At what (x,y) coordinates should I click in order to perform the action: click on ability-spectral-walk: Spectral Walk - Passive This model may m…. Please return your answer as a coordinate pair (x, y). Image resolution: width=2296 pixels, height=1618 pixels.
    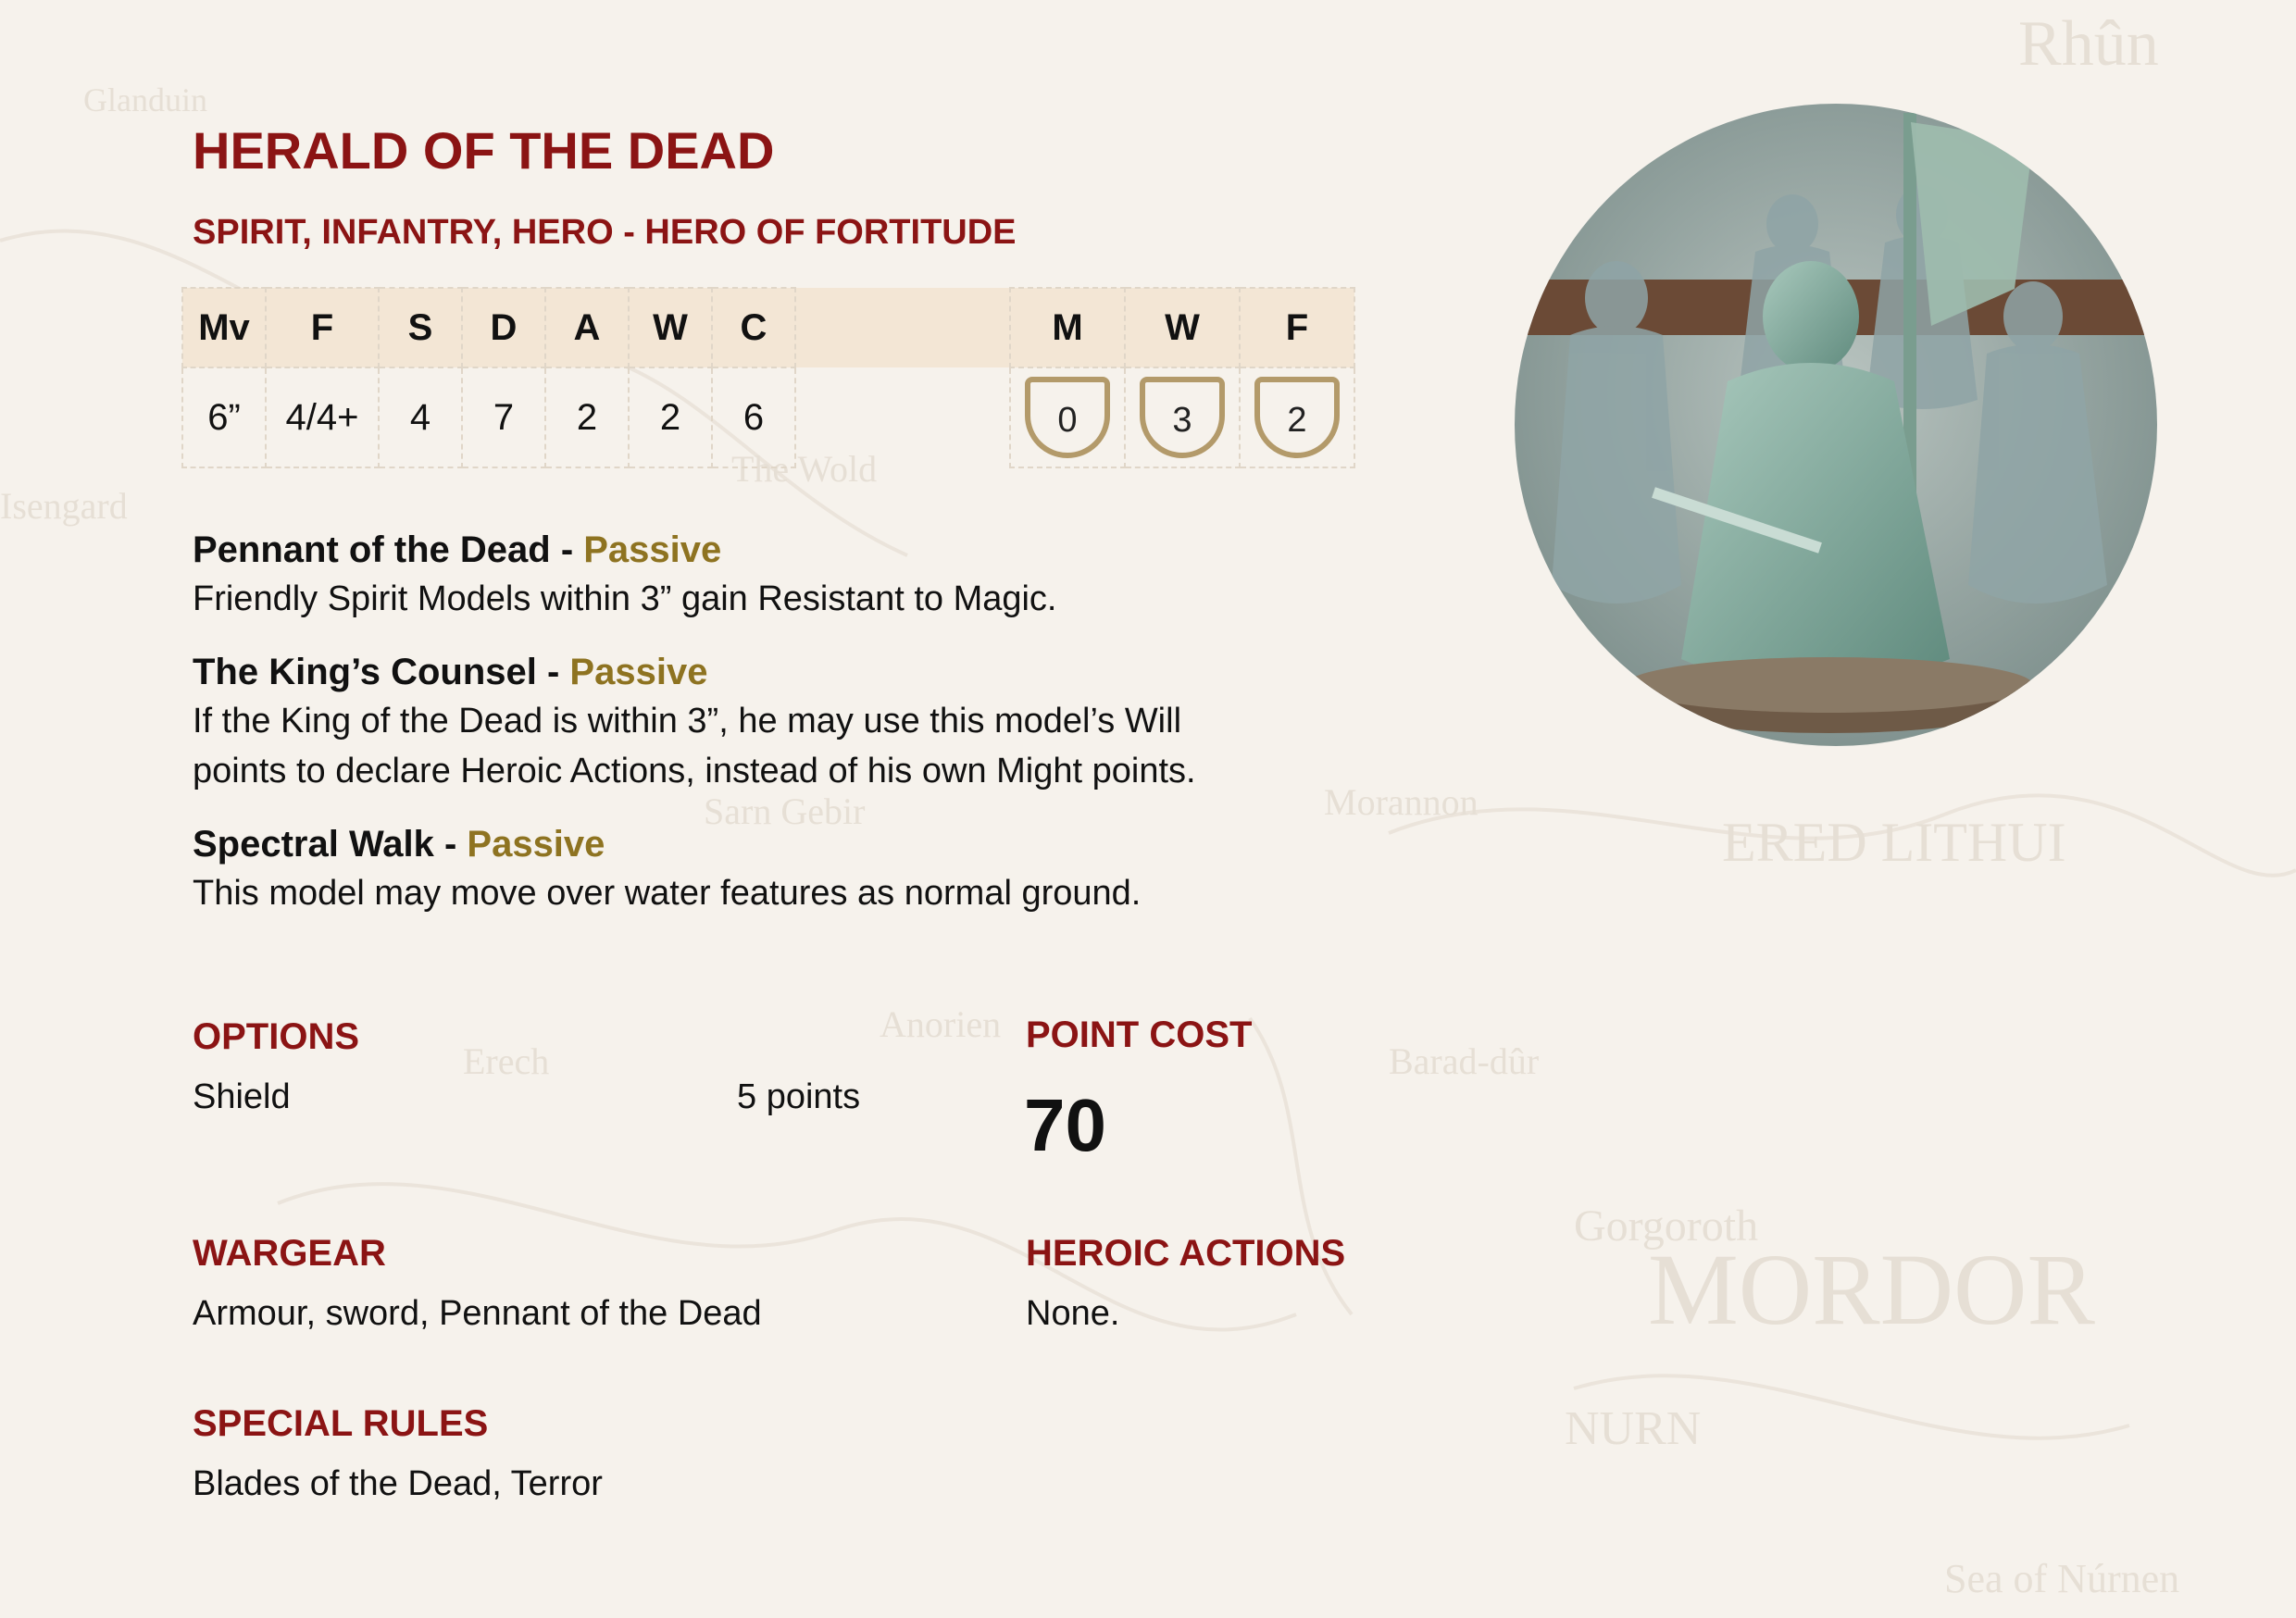
    Looking at the image, I should click on (794, 869).